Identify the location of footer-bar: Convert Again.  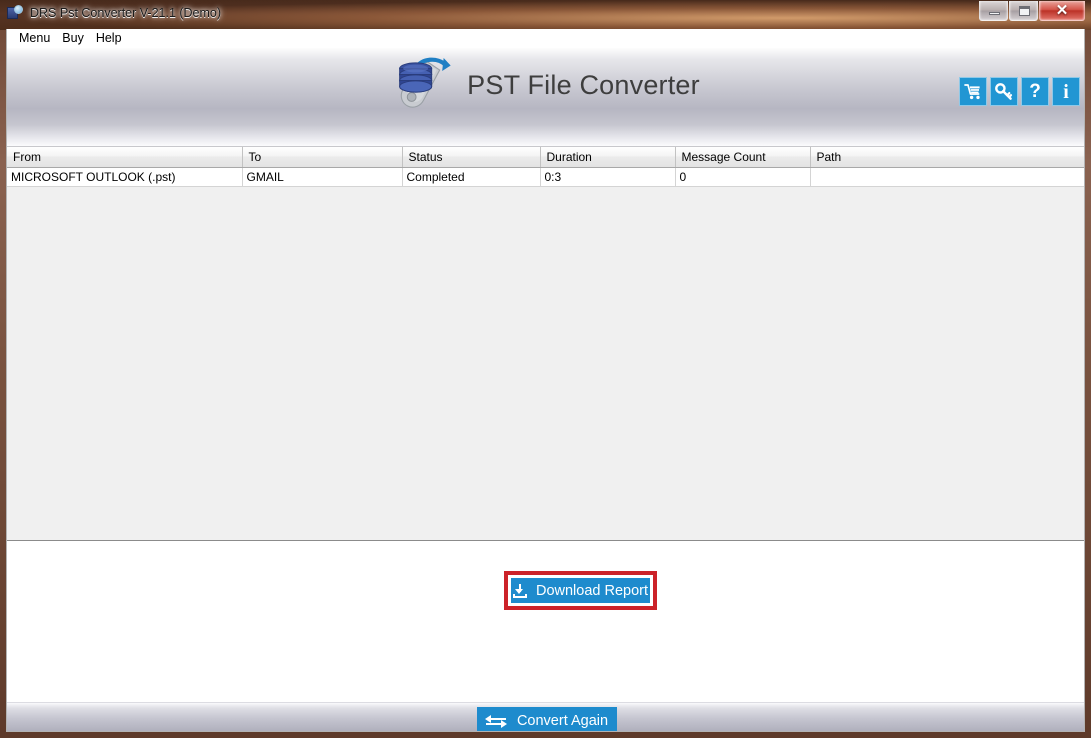
(545, 716).